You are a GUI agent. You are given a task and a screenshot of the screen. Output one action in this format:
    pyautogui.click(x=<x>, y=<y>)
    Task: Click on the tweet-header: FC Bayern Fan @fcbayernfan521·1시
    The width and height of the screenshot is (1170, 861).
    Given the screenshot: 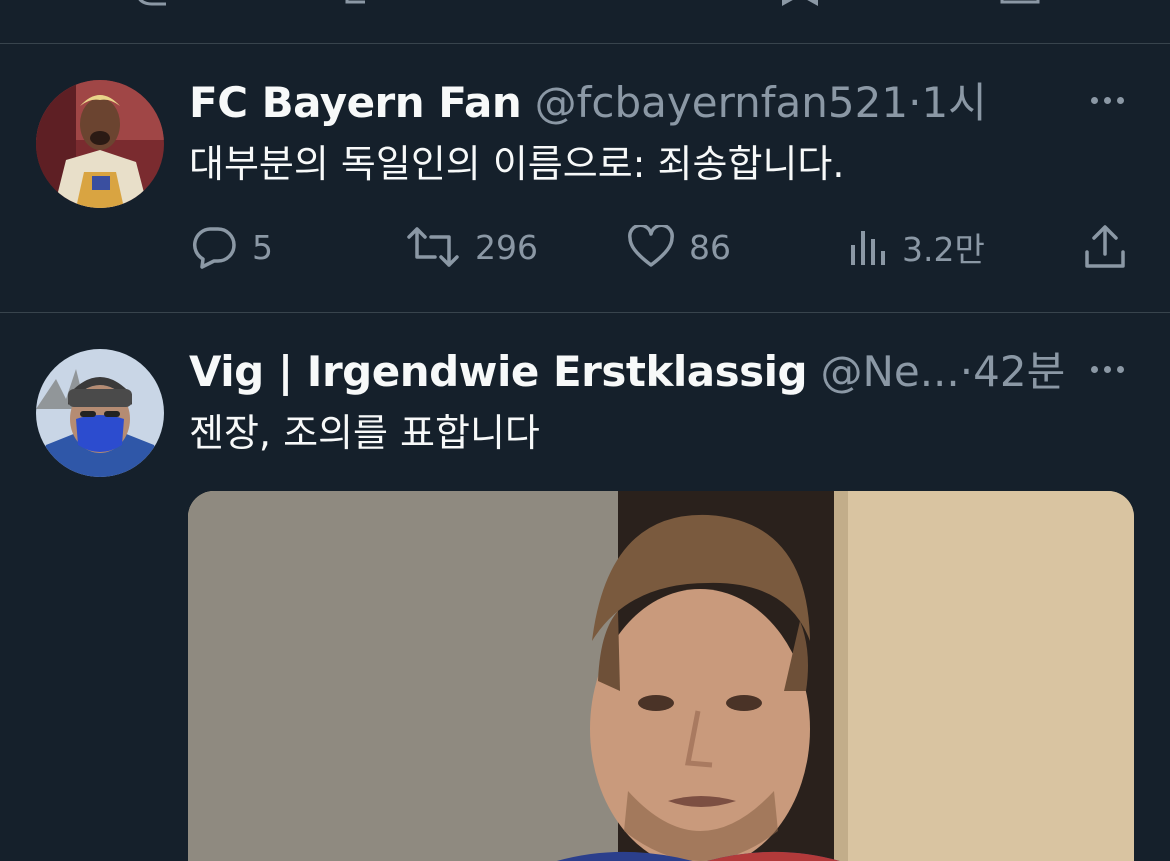 What is the action you would take?
    pyautogui.click(x=588, y=103)
    